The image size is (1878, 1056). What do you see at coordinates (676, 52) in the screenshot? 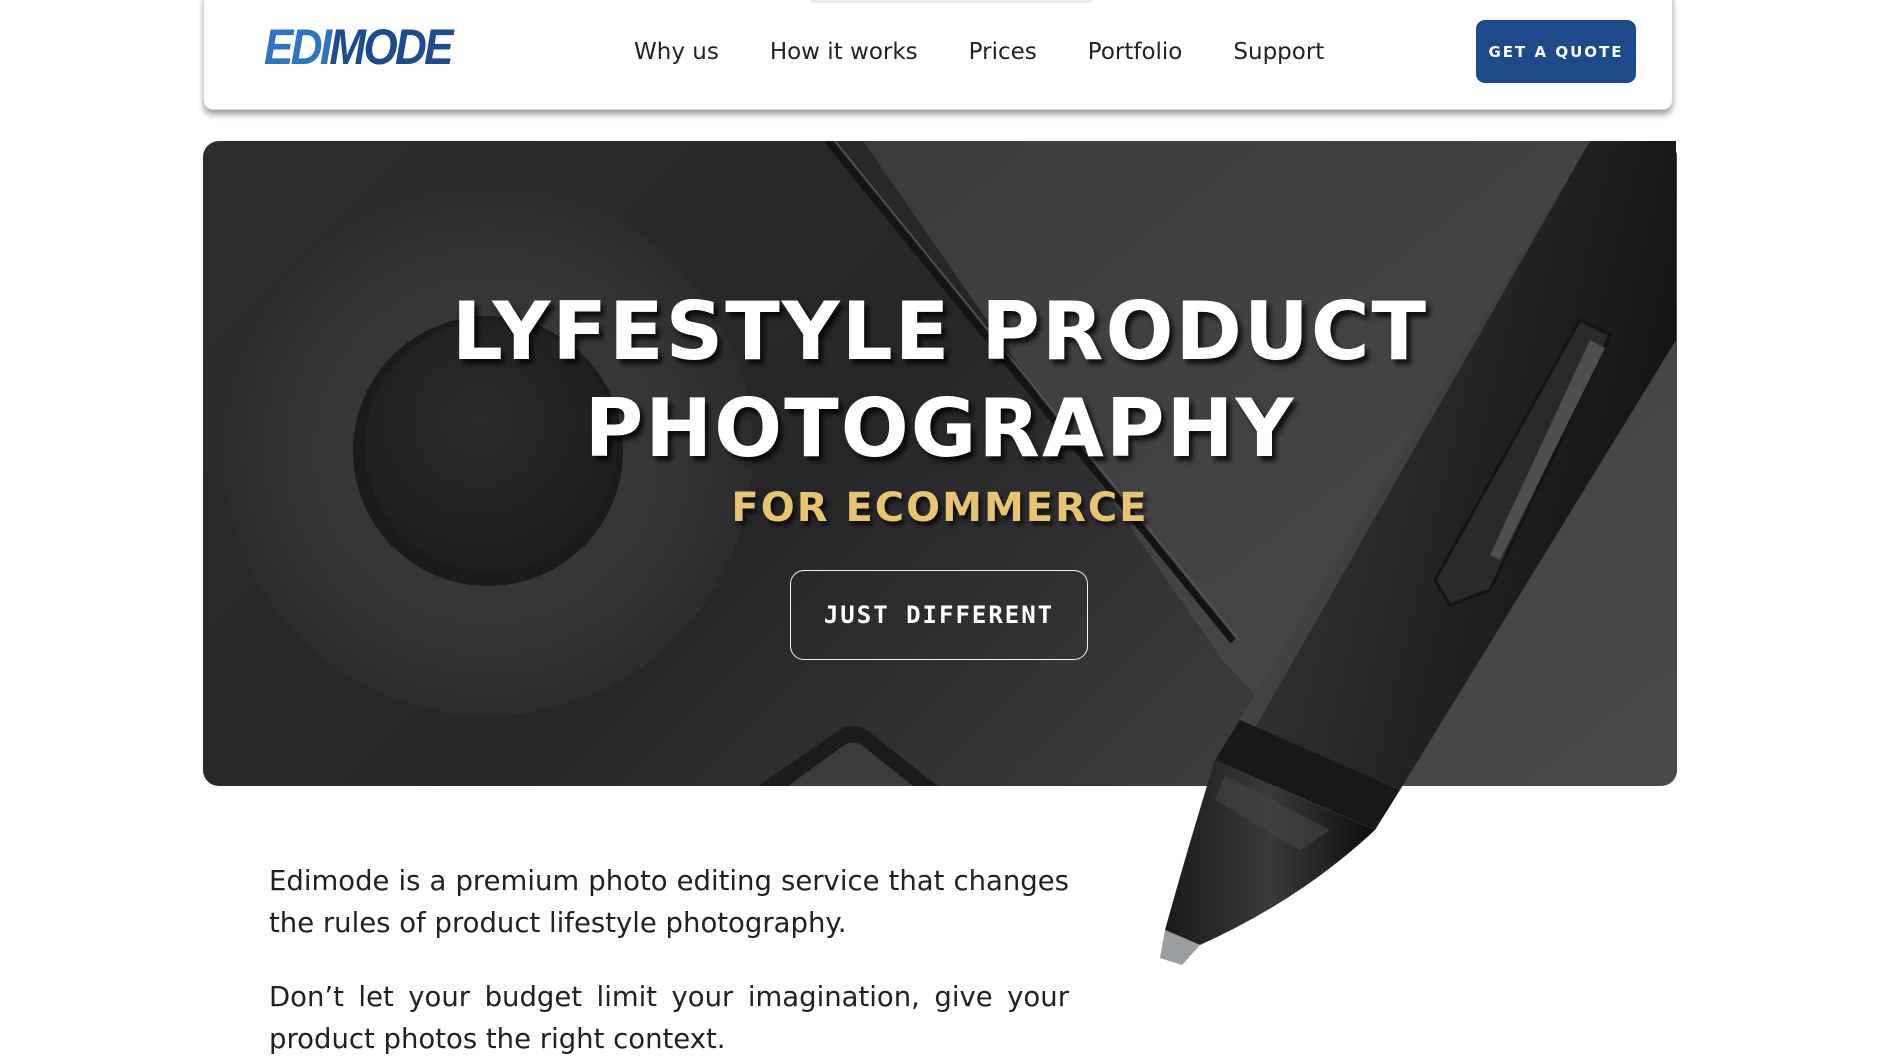
I see `nav-item-why-us: Why us` at bounding box center [676, 52].